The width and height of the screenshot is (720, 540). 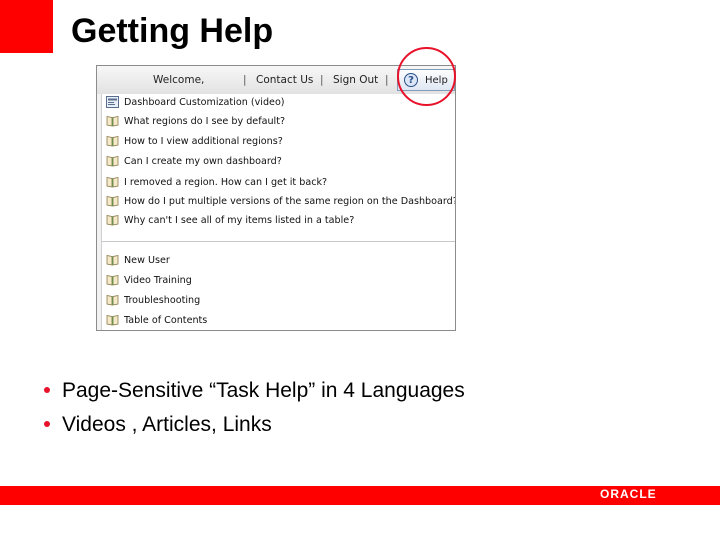 What do you see at coordinates (158, 280) in the screenshot?
I see `help-resource-label: Video Training` at bounding box center [158, 280].